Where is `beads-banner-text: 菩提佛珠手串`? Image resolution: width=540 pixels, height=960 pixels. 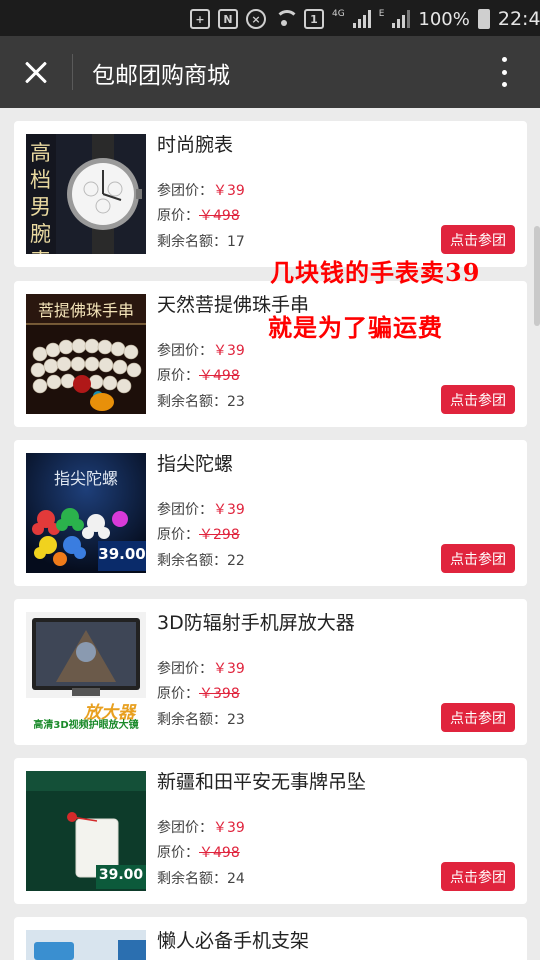
beads-banner-text: 菩提佛珠手串 is located at coordinates (85, 310).